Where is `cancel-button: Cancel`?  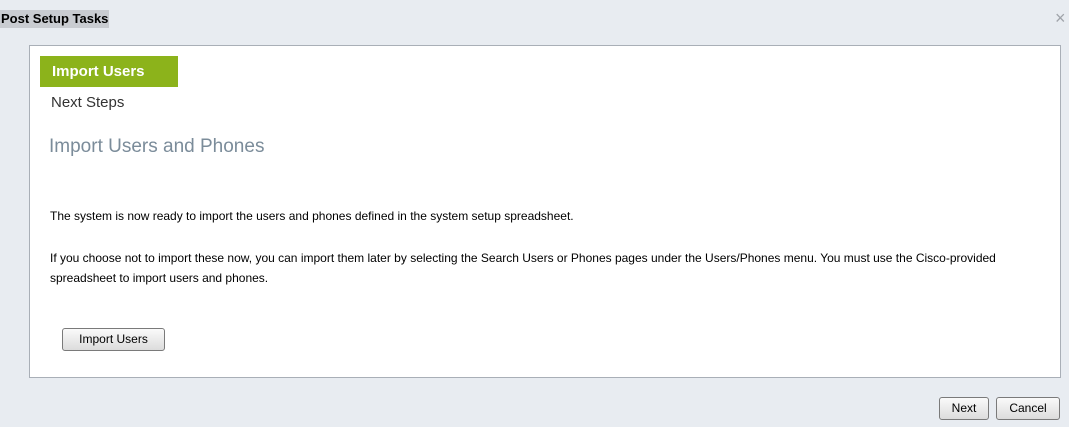
cancel-button: Cancel is located at coordinates (1028, 408).